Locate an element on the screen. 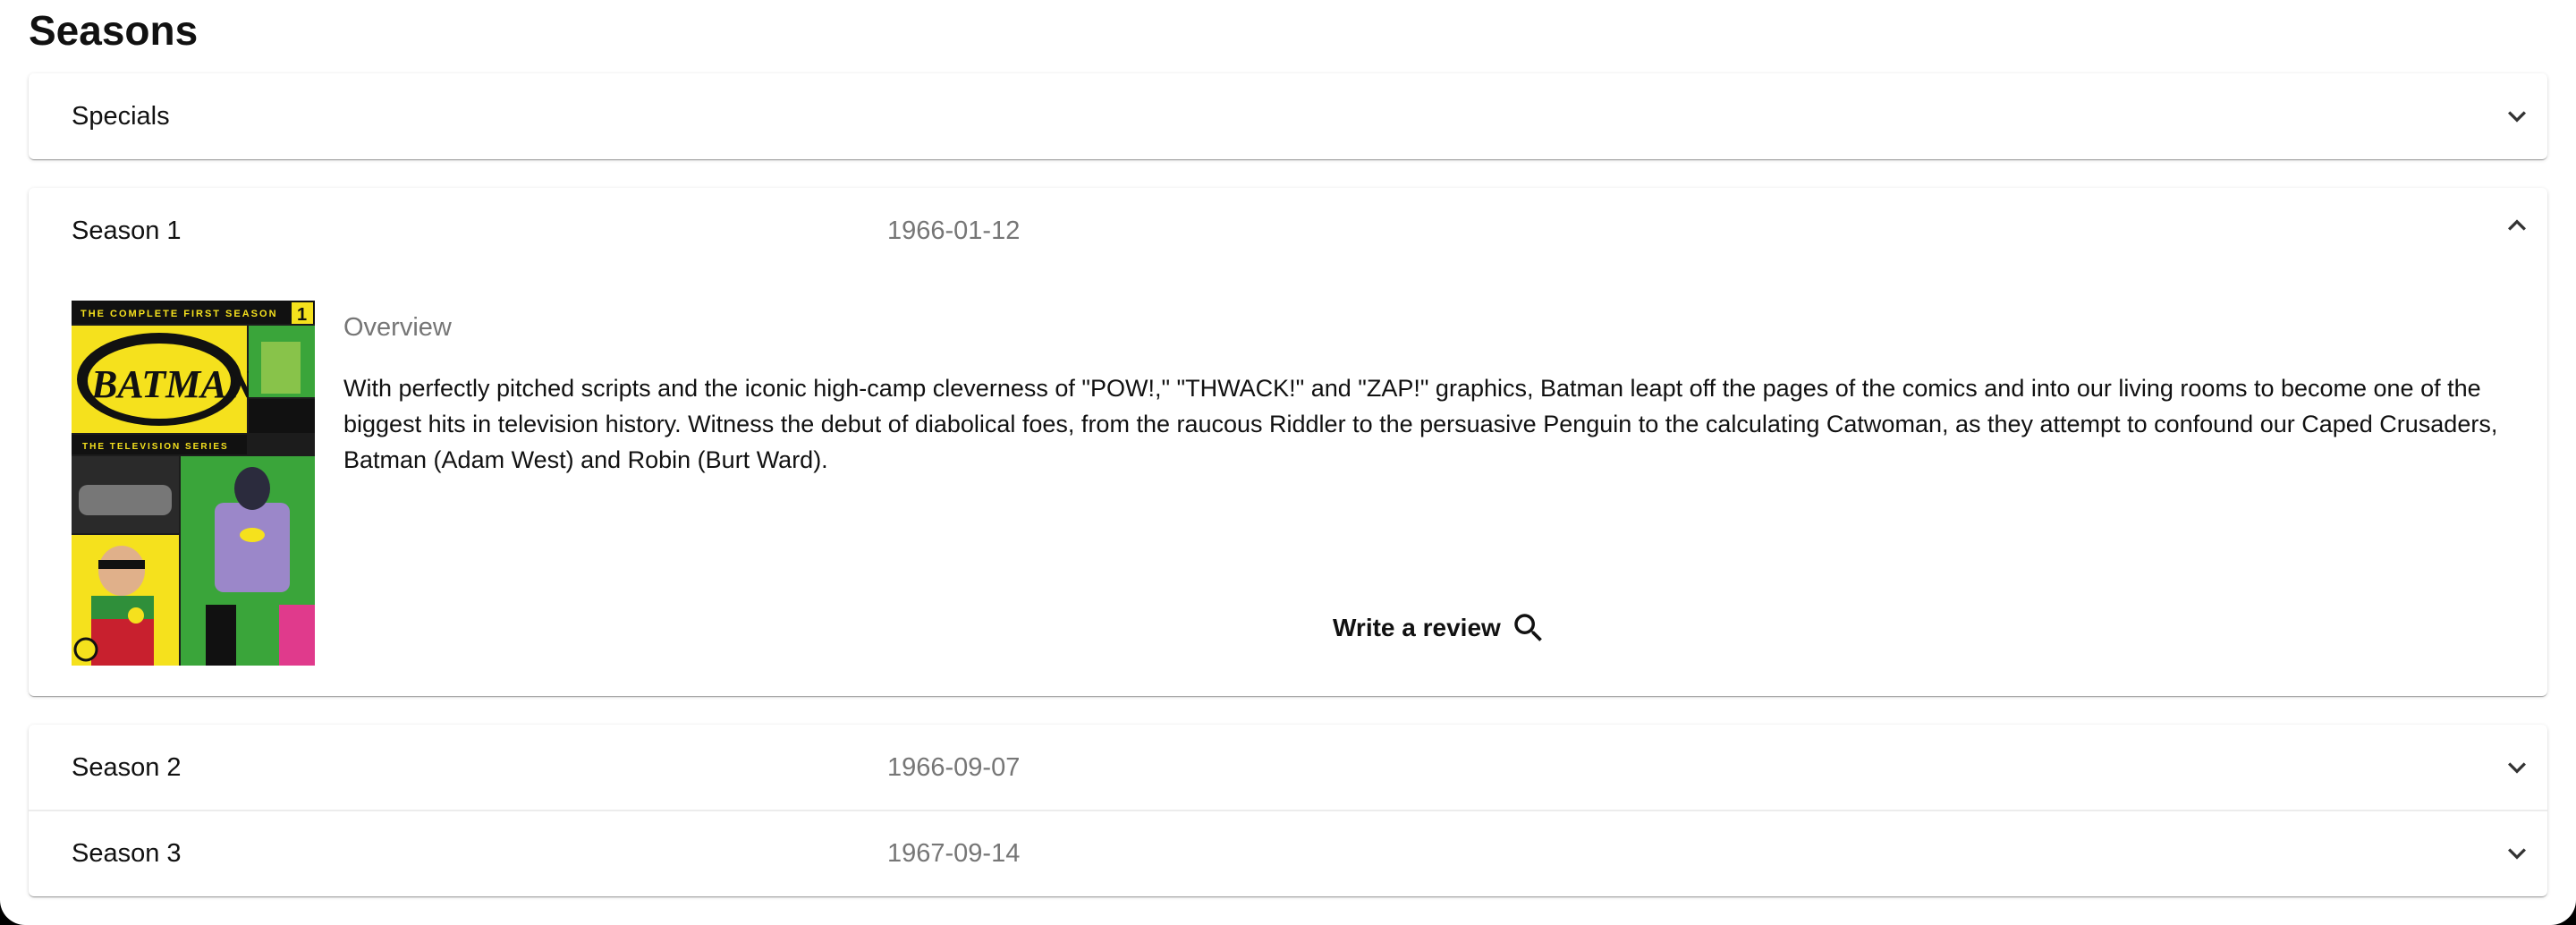 Image resolution: width=2576 pixels, height=925 pixels. poster-banner: THE COMPLETE FIRST SEASON is located at coordinates (179, 314).